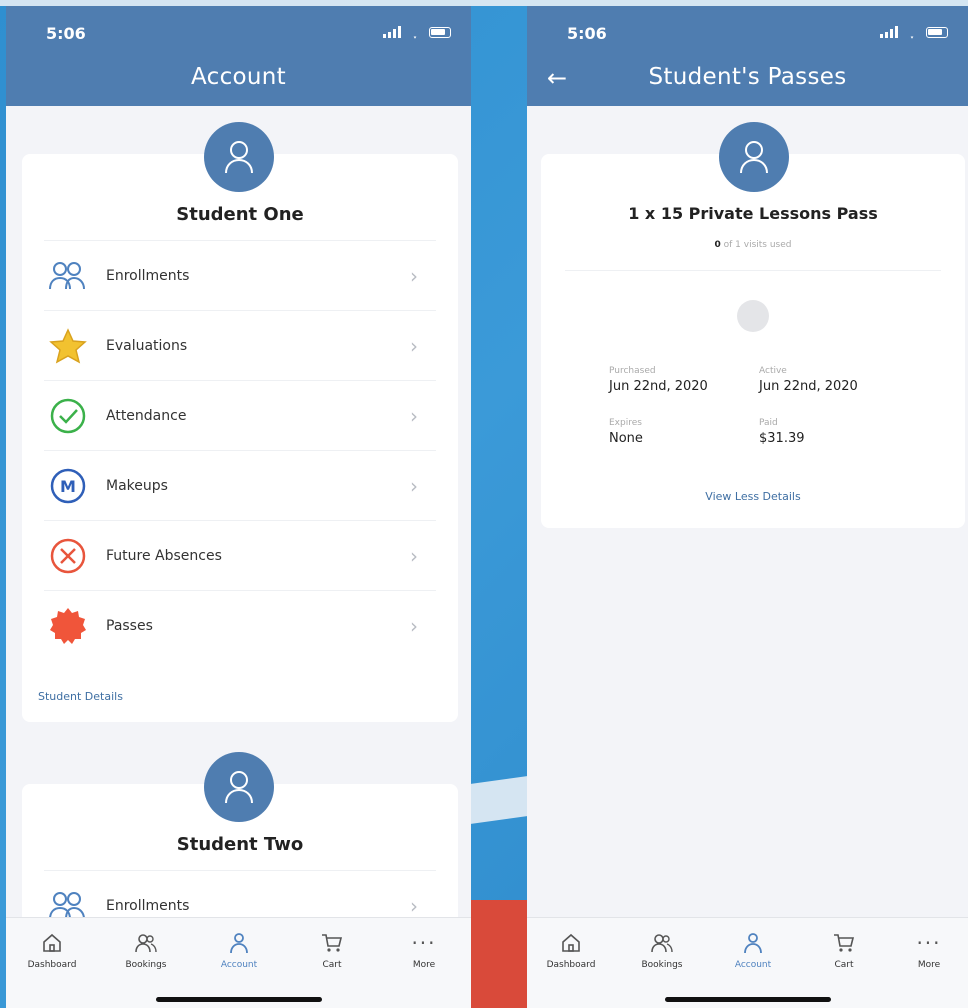  I want to click on visits-used-count: 0, so click(717, 245).